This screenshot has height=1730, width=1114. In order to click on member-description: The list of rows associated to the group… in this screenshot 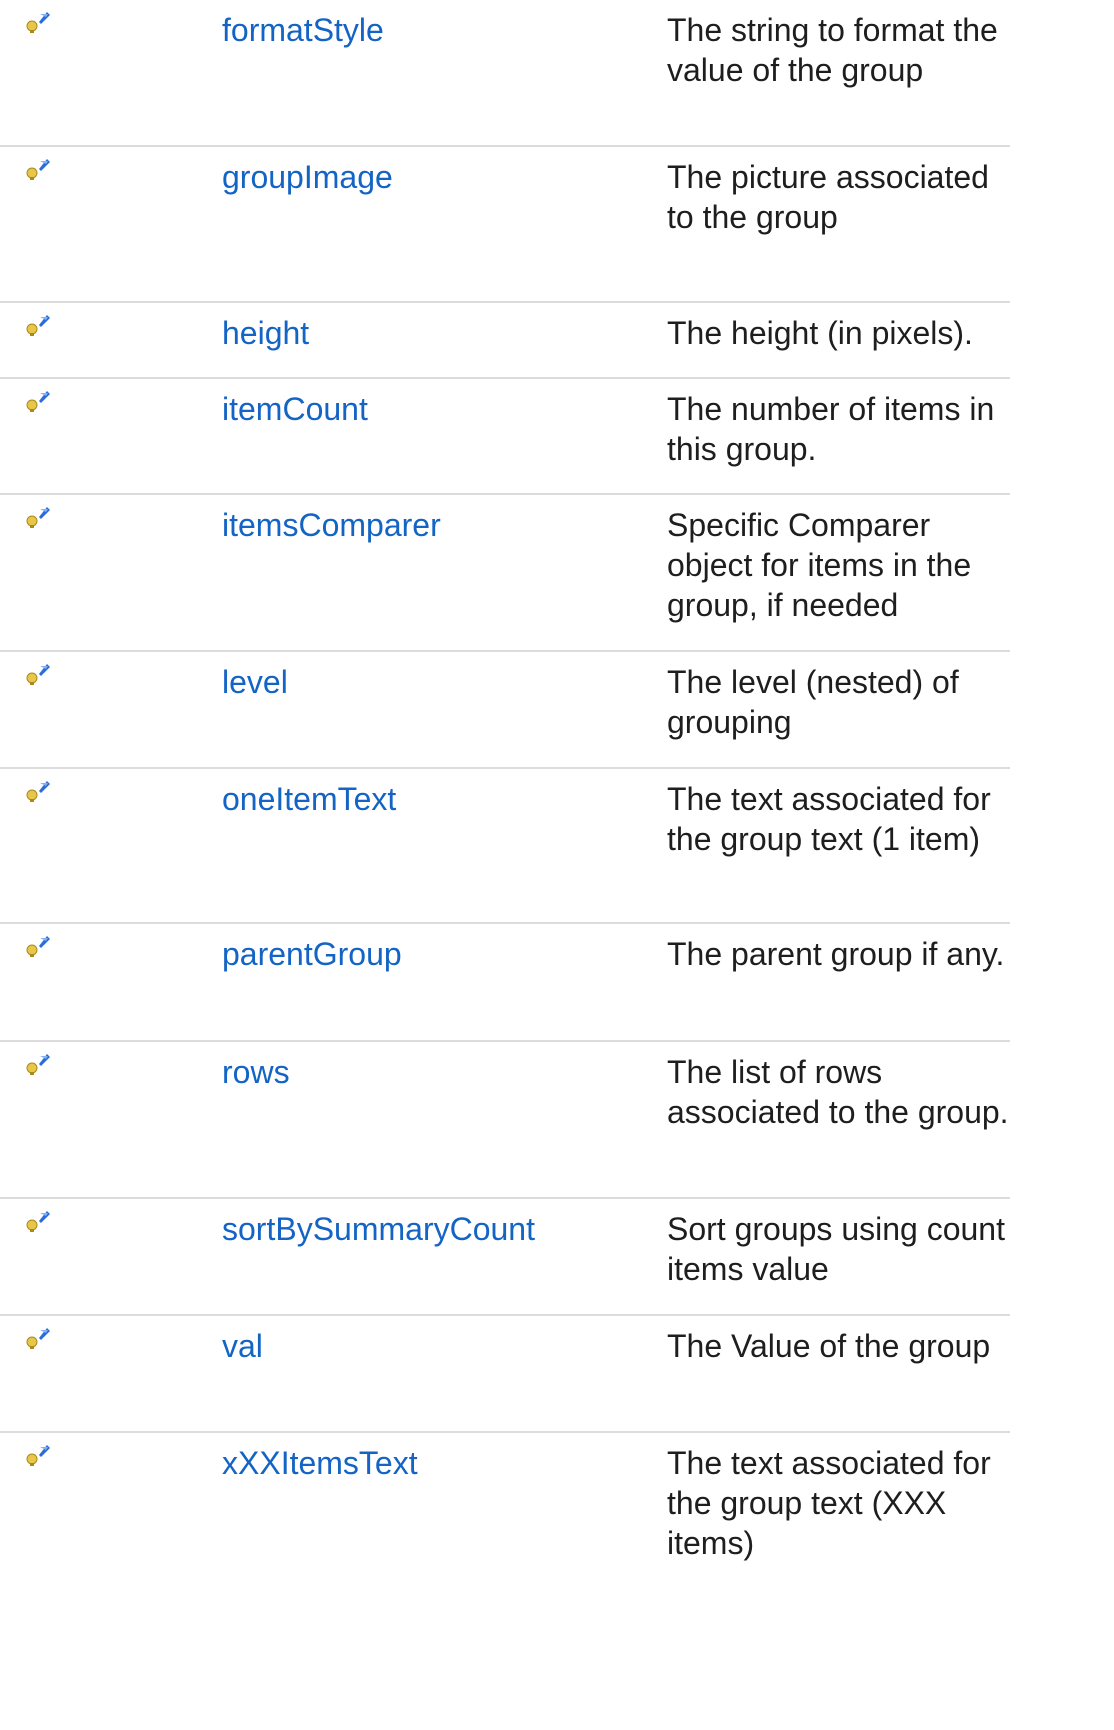, I will do `click(838, 1092)`.